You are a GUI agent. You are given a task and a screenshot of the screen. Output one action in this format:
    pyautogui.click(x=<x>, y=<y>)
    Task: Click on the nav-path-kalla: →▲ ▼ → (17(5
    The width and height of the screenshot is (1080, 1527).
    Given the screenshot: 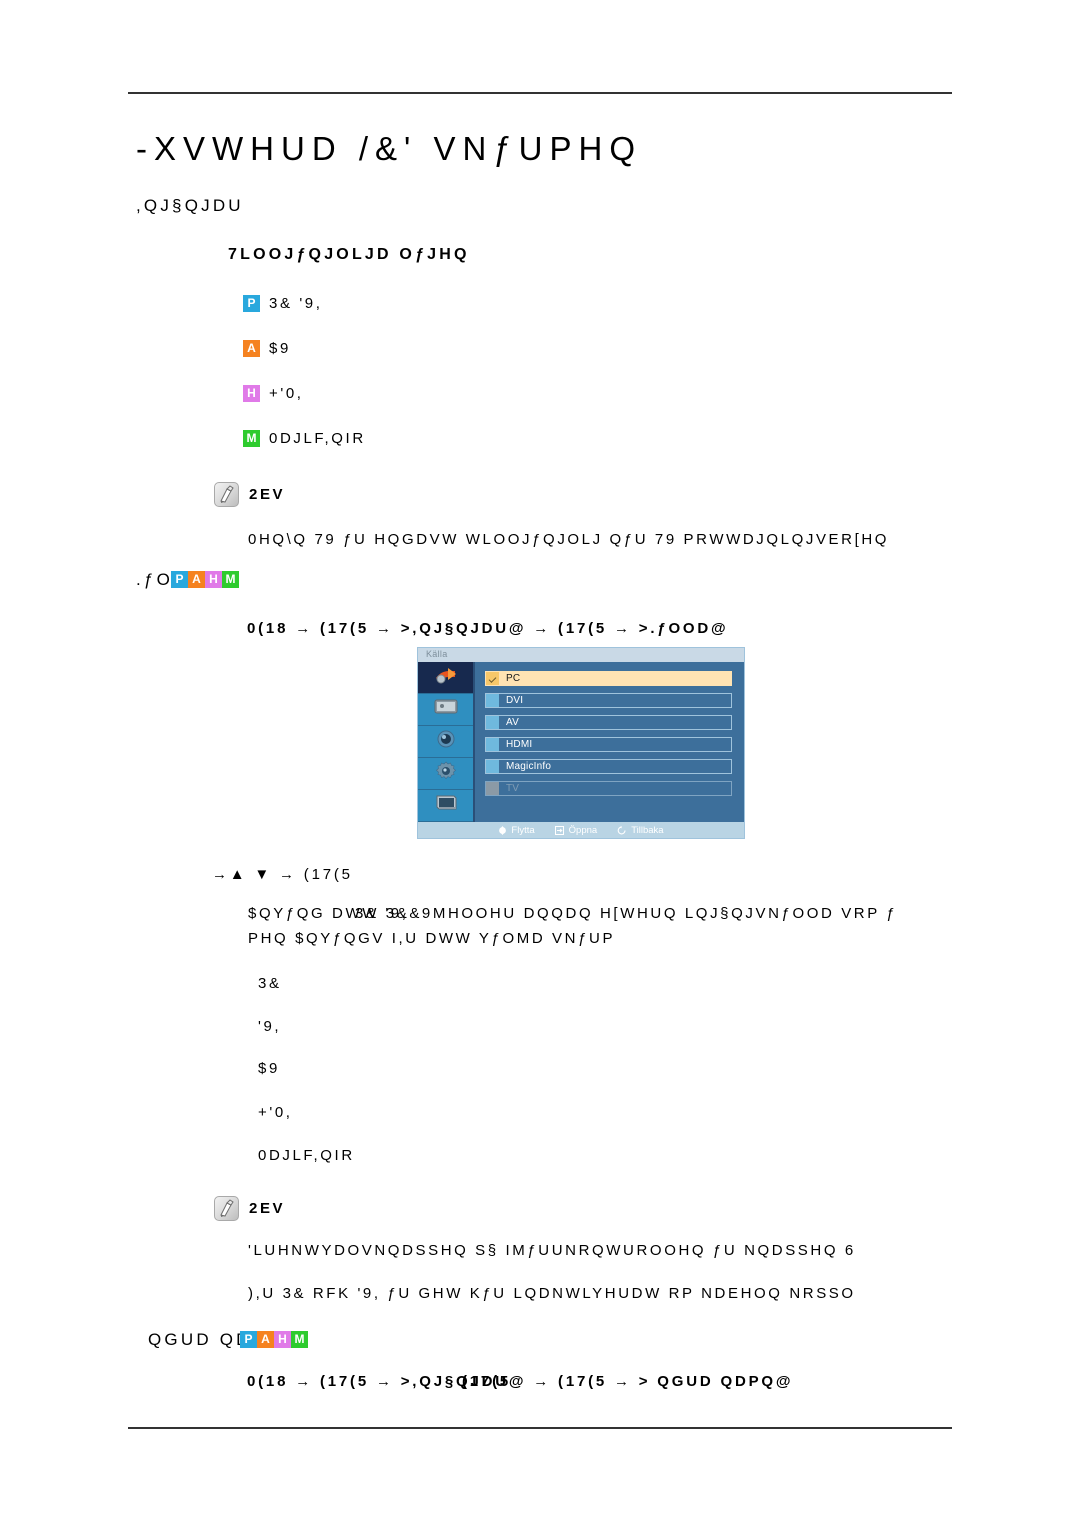 What is the action you would take?
    pyautogui.click(x=282, y=874)
    